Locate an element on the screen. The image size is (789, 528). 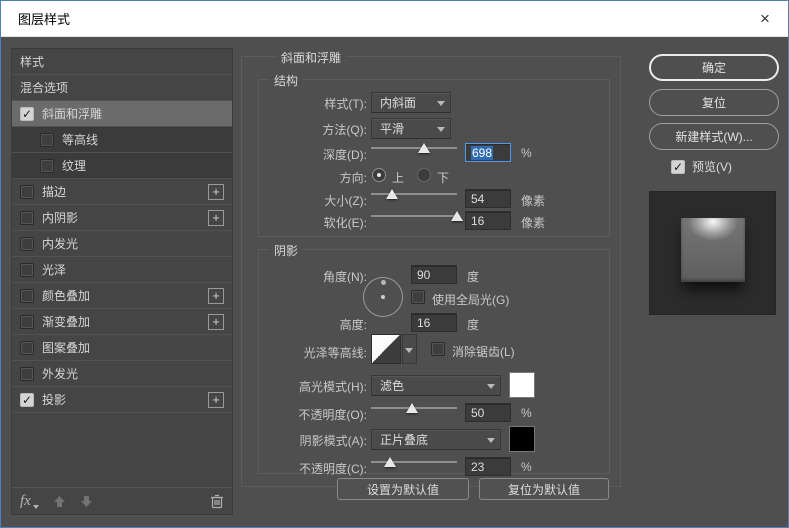
preview-bevel-square is located at coordinates (713, 250).